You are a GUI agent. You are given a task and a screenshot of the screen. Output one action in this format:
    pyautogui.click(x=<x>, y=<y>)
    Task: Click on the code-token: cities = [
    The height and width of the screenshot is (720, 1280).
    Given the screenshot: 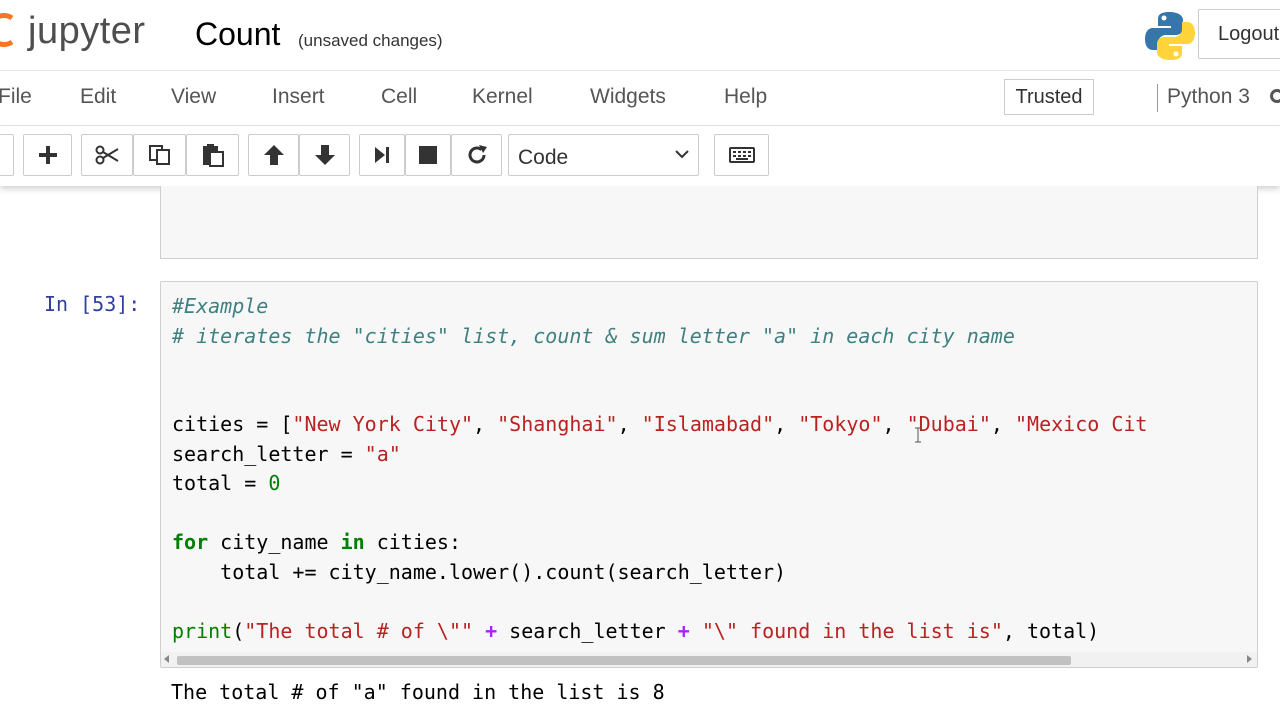 What is the action you would take?
    pyautogui.click(x=232, y=424)
    